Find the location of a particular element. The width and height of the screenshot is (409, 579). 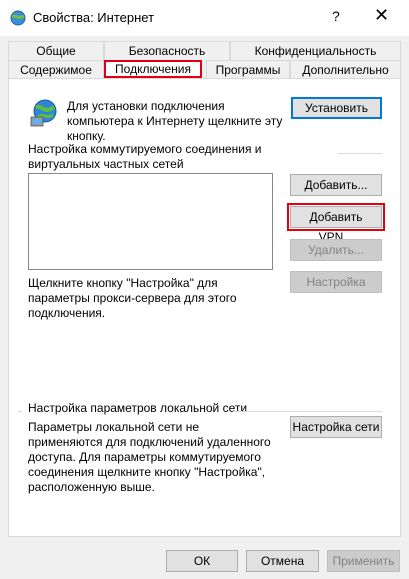

help-icon: ? is located at coordinates (336, 16).